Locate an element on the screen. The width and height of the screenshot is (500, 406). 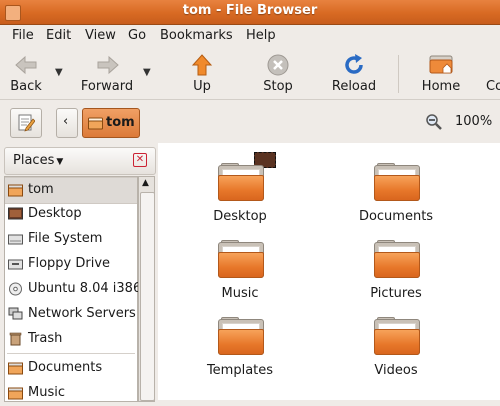
home-button: Home is located at coordinates (441, 73).